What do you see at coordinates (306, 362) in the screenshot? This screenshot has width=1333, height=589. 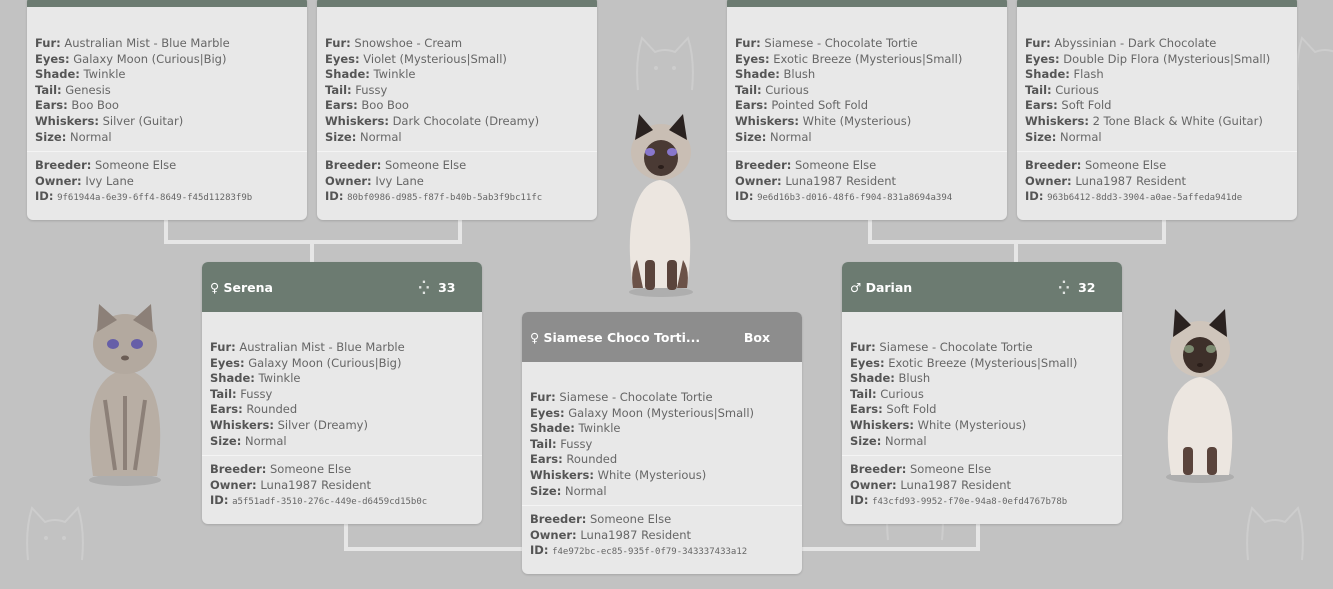 I see `trait-eyes: Eyes: Galaxy Moon (Curious|Big)` at bounding box center [306, 362].